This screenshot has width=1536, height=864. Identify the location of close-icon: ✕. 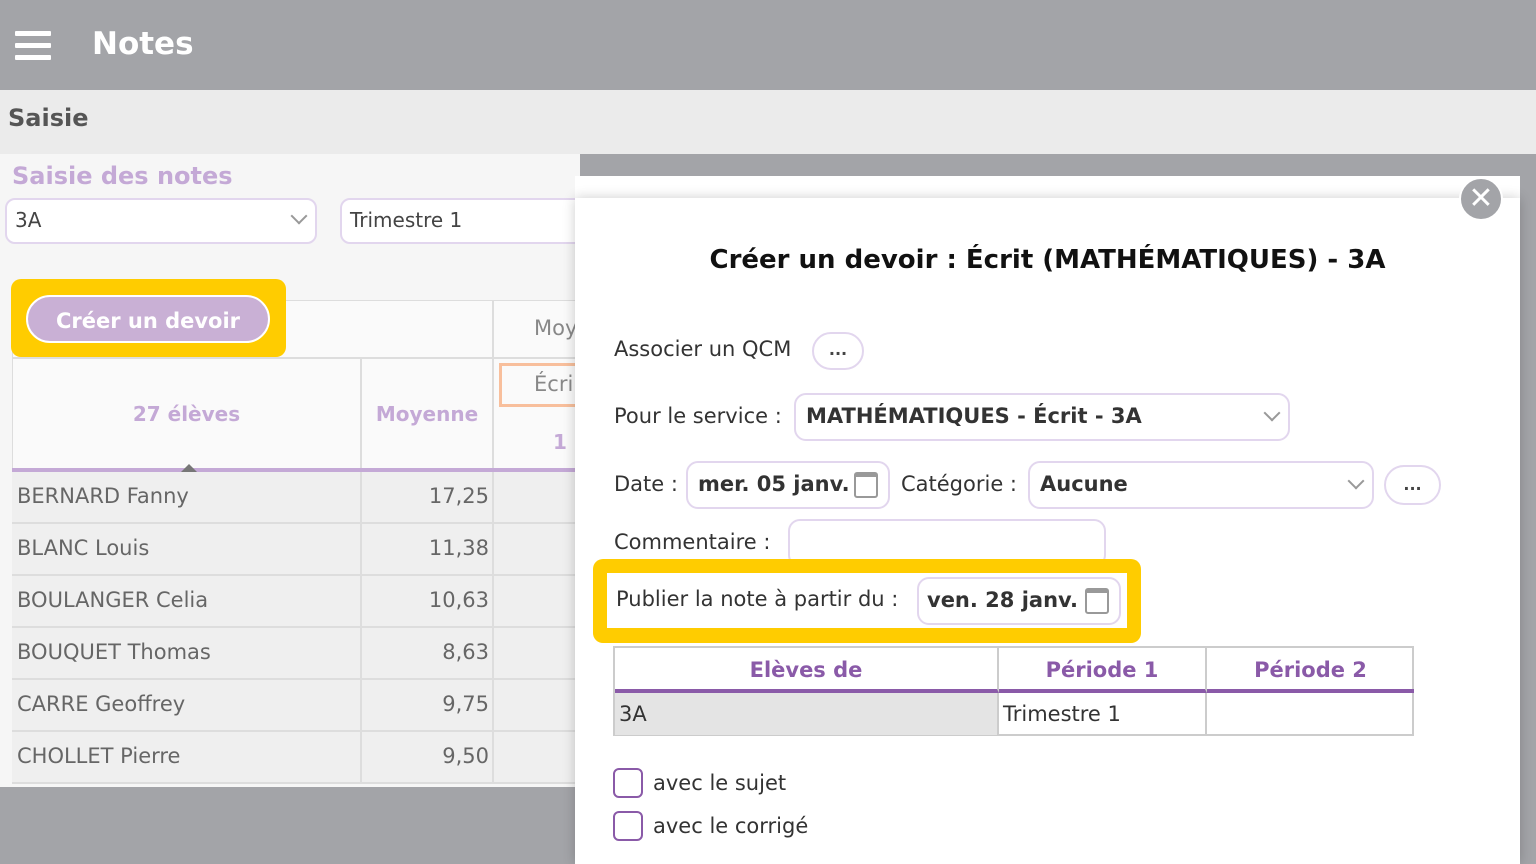
(1481, 199).